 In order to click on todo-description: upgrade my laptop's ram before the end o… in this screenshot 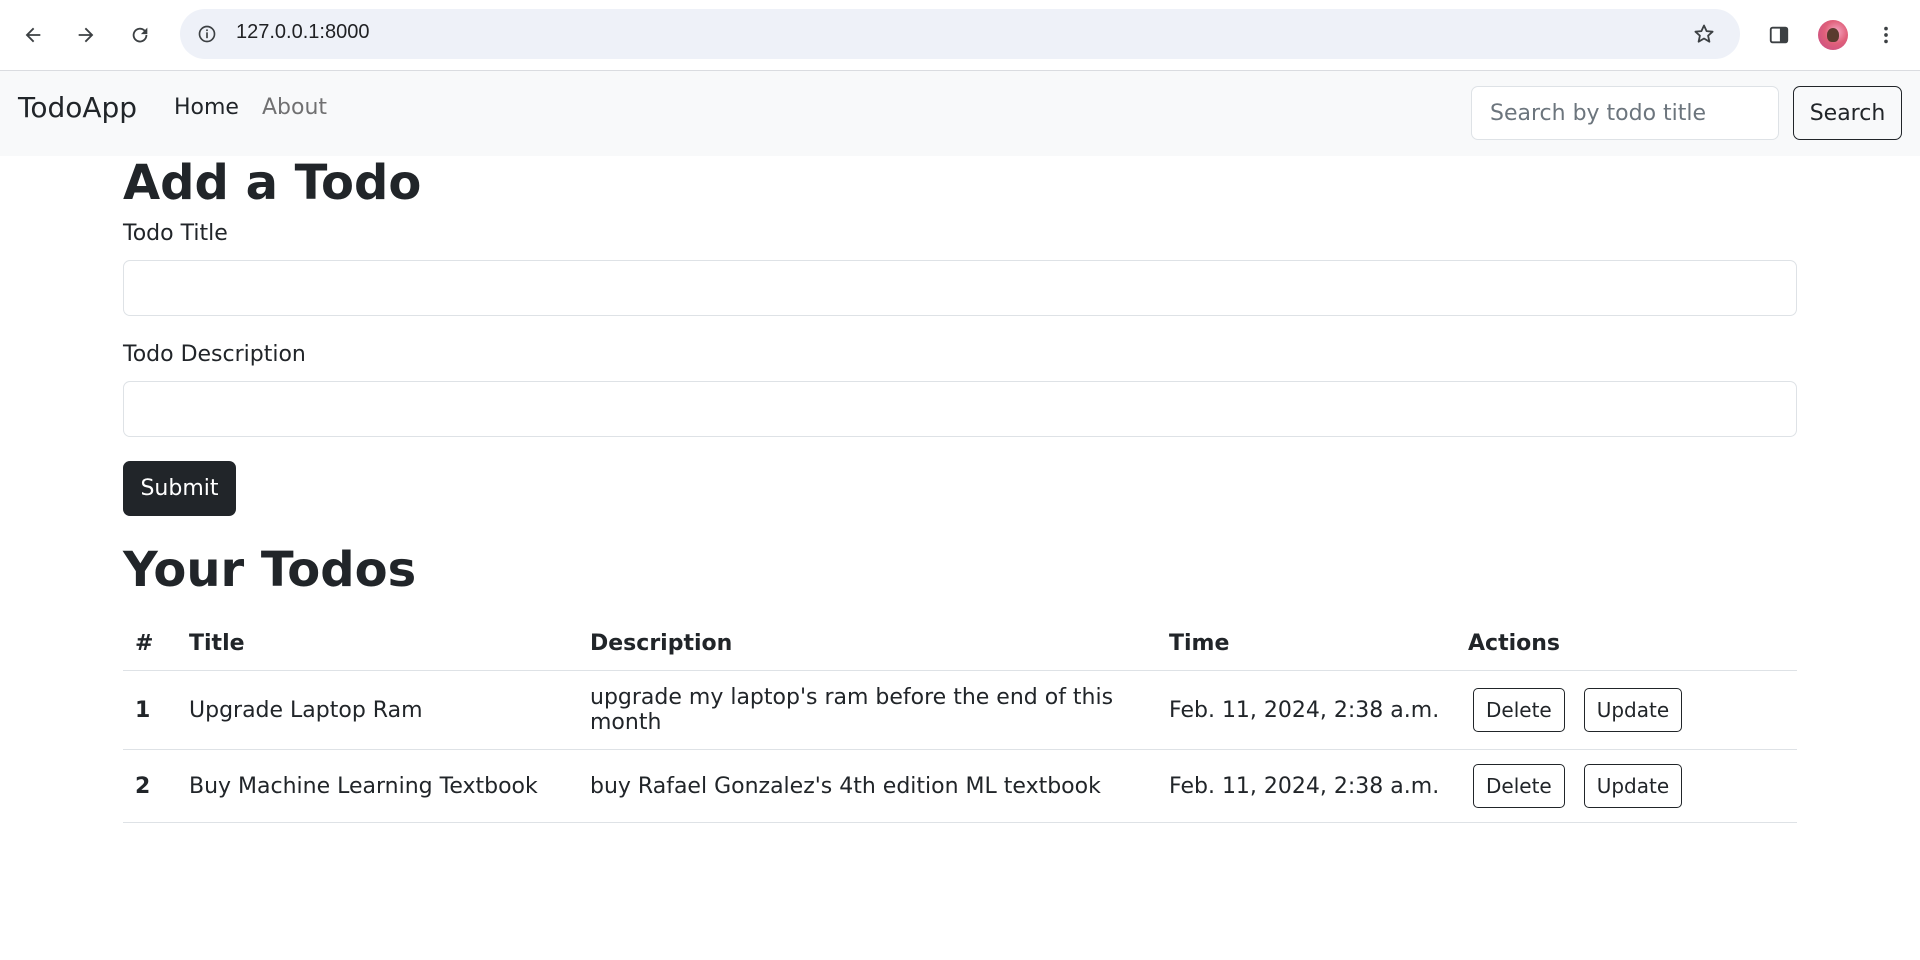, I will do `click(867, 710)`.